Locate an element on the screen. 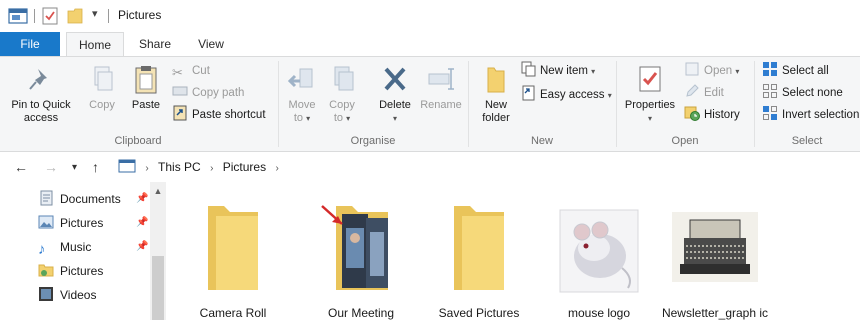 This screenshot has width=860, height=320. back-arrow-icon: ← is located at coordinates (21, 167).